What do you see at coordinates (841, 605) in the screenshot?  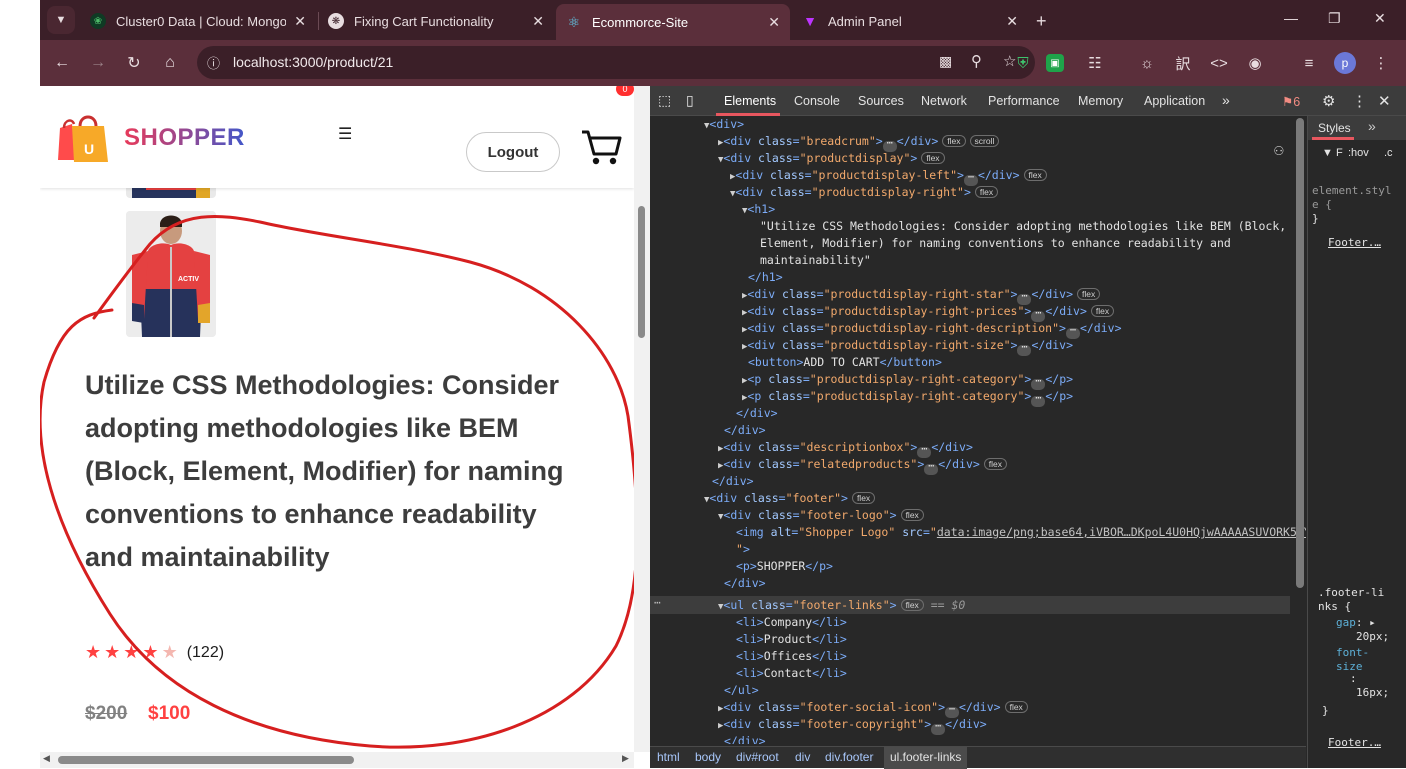 I see `dom-node-selected: ▼<ul class="footer-links"> flex == $0` at bounding box center [841, 605].